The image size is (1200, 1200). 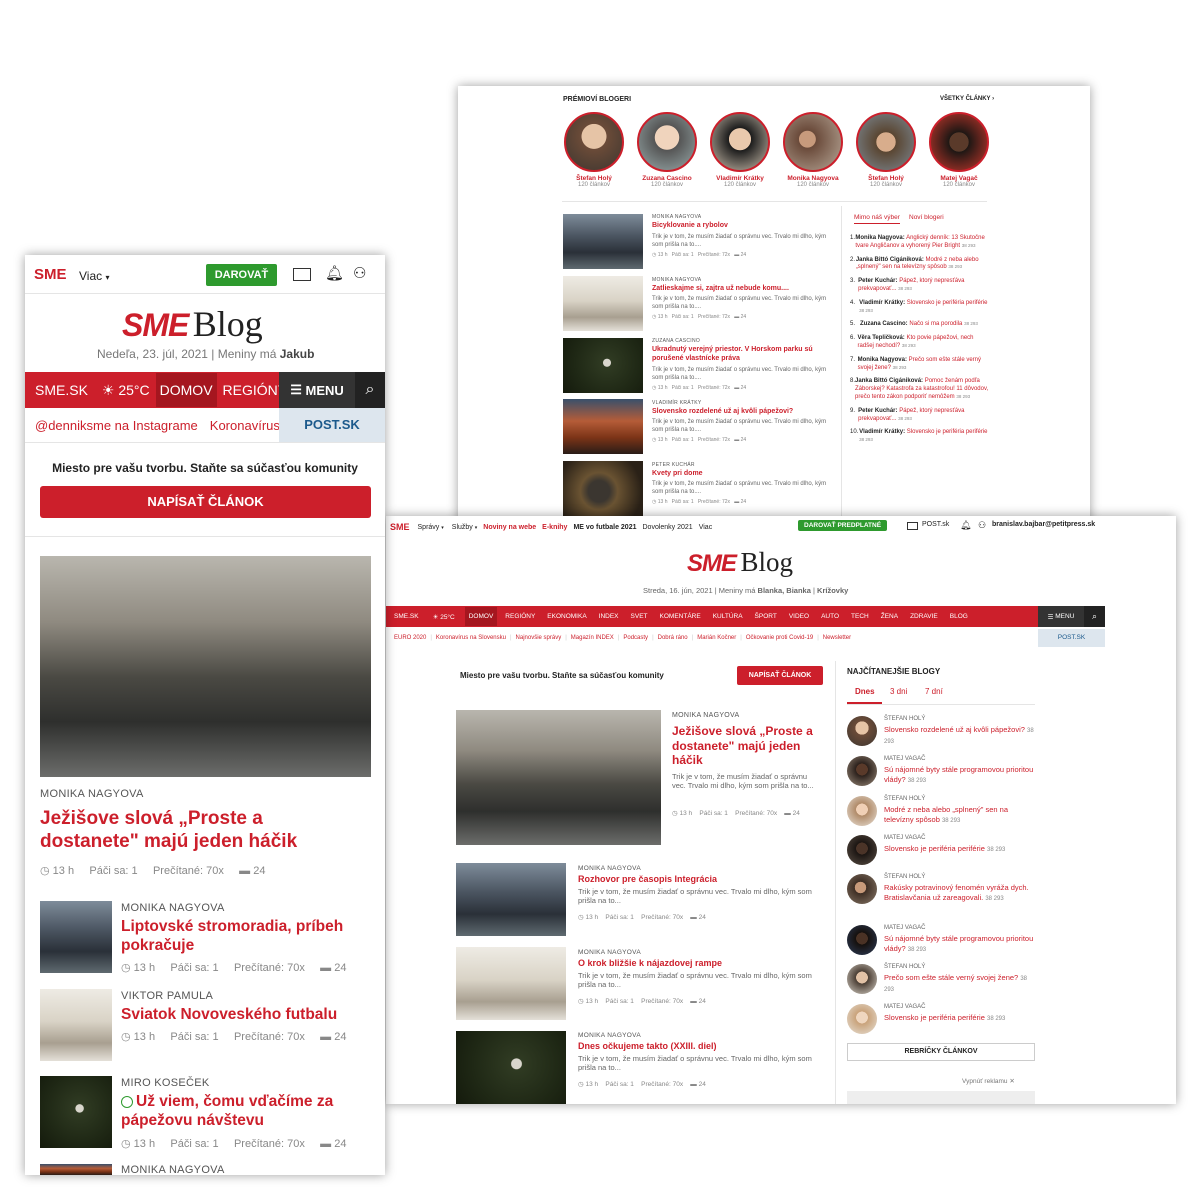 I want to click on subnav-item: Marián Kočner, so click(x=716, y=638).